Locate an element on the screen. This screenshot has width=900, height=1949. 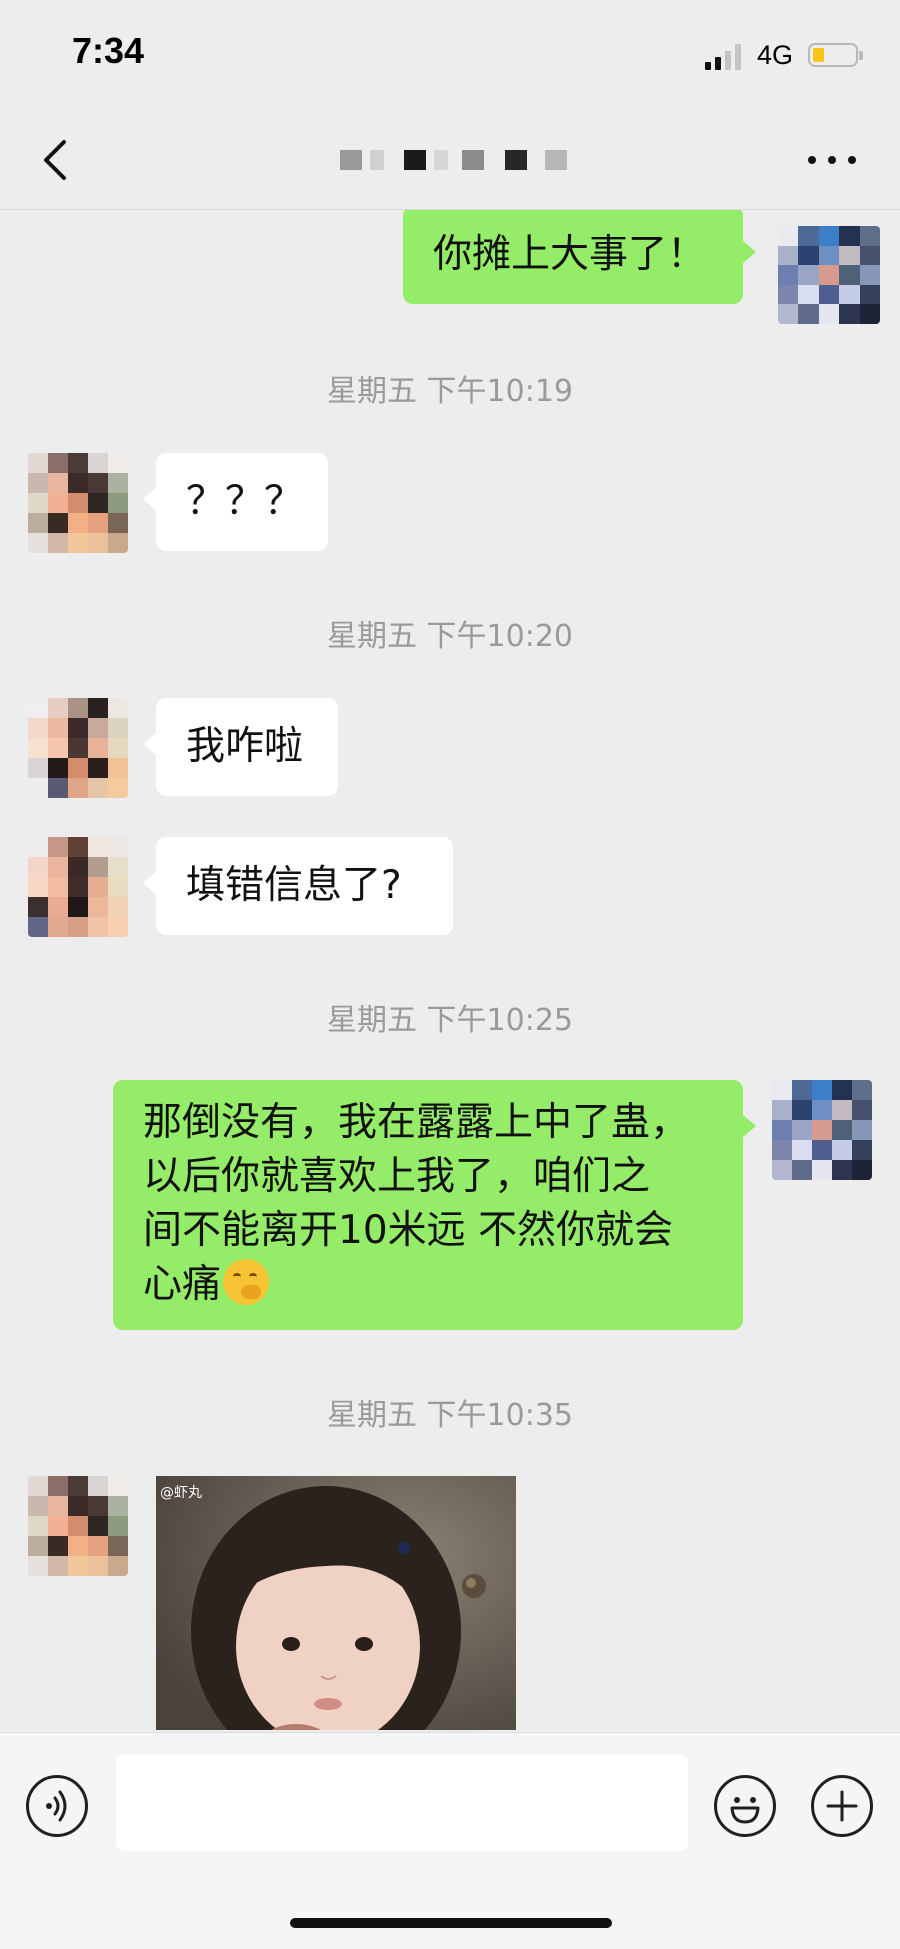
more-options-button is located at coordinates (833, 160).